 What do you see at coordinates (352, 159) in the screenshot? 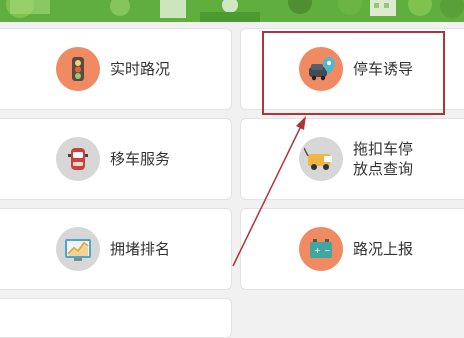
I see `menu-item-towed-car-lookup: 拖扣车停 放点查询` at bounding box center [352, 159].